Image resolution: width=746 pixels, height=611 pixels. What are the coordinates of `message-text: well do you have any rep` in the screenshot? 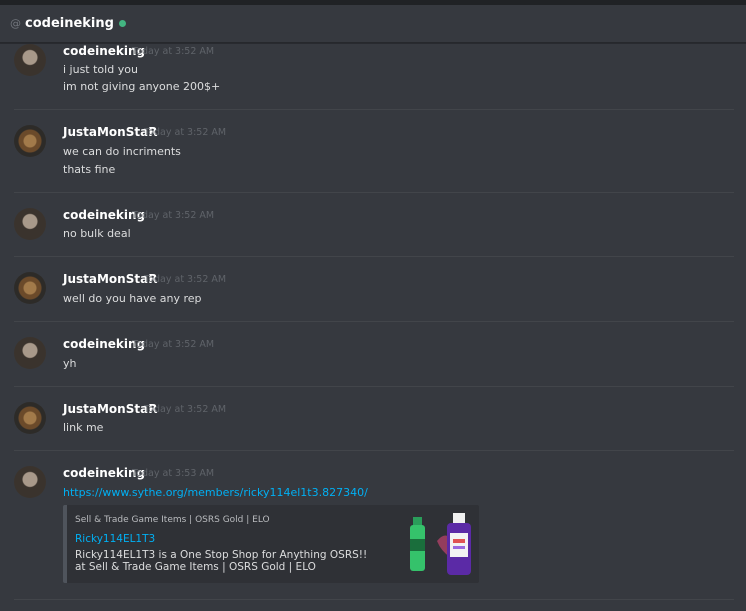 It's located at (132, 298).